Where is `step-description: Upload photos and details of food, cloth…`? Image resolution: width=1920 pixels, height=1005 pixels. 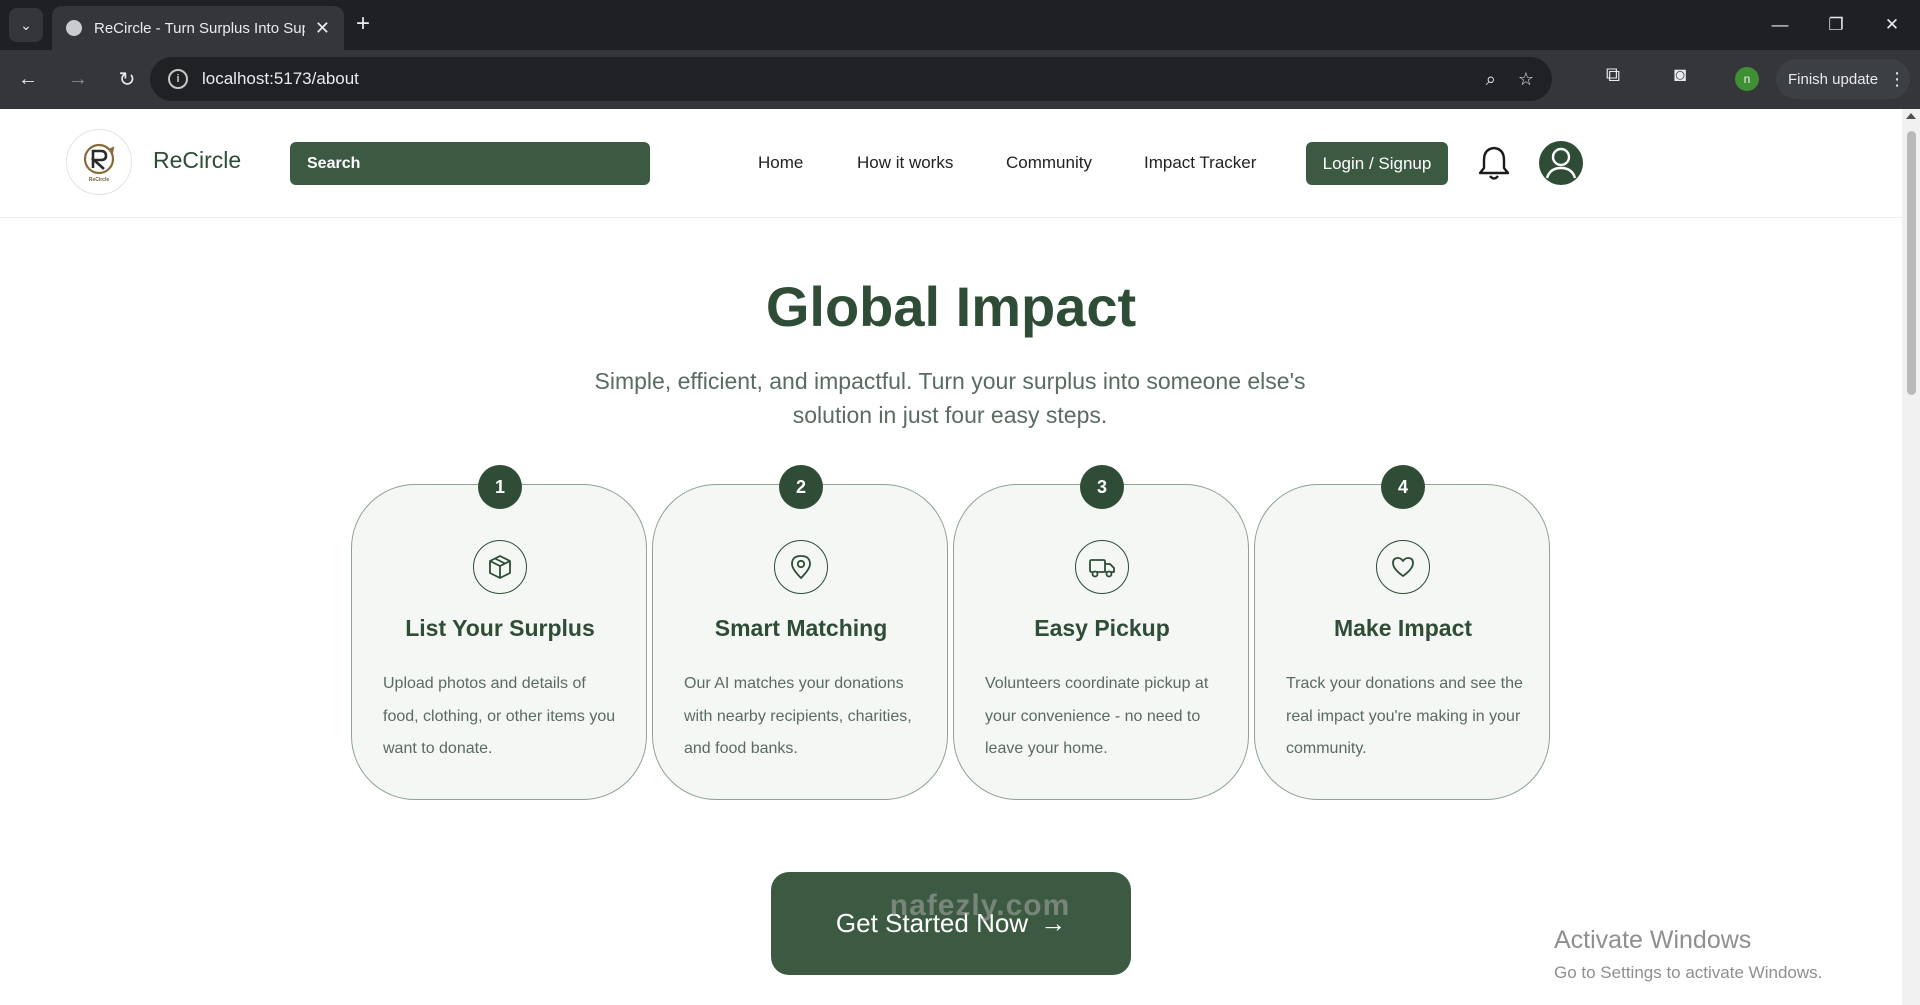
step-description: Upload photos and details of food, cloth… is located at coordinates (499, 716).